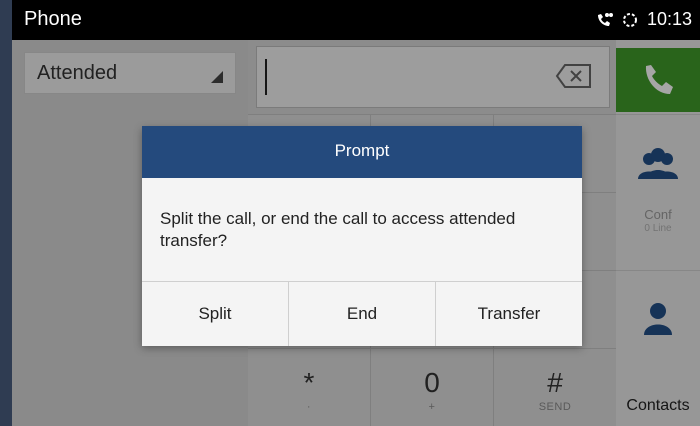 Image resolution: width=700 pixels, height=426 pixels. What do you see at coordinates (604, 20) in the screenshot?
I see `voicemail-icon` at bounding box center [604, 20].